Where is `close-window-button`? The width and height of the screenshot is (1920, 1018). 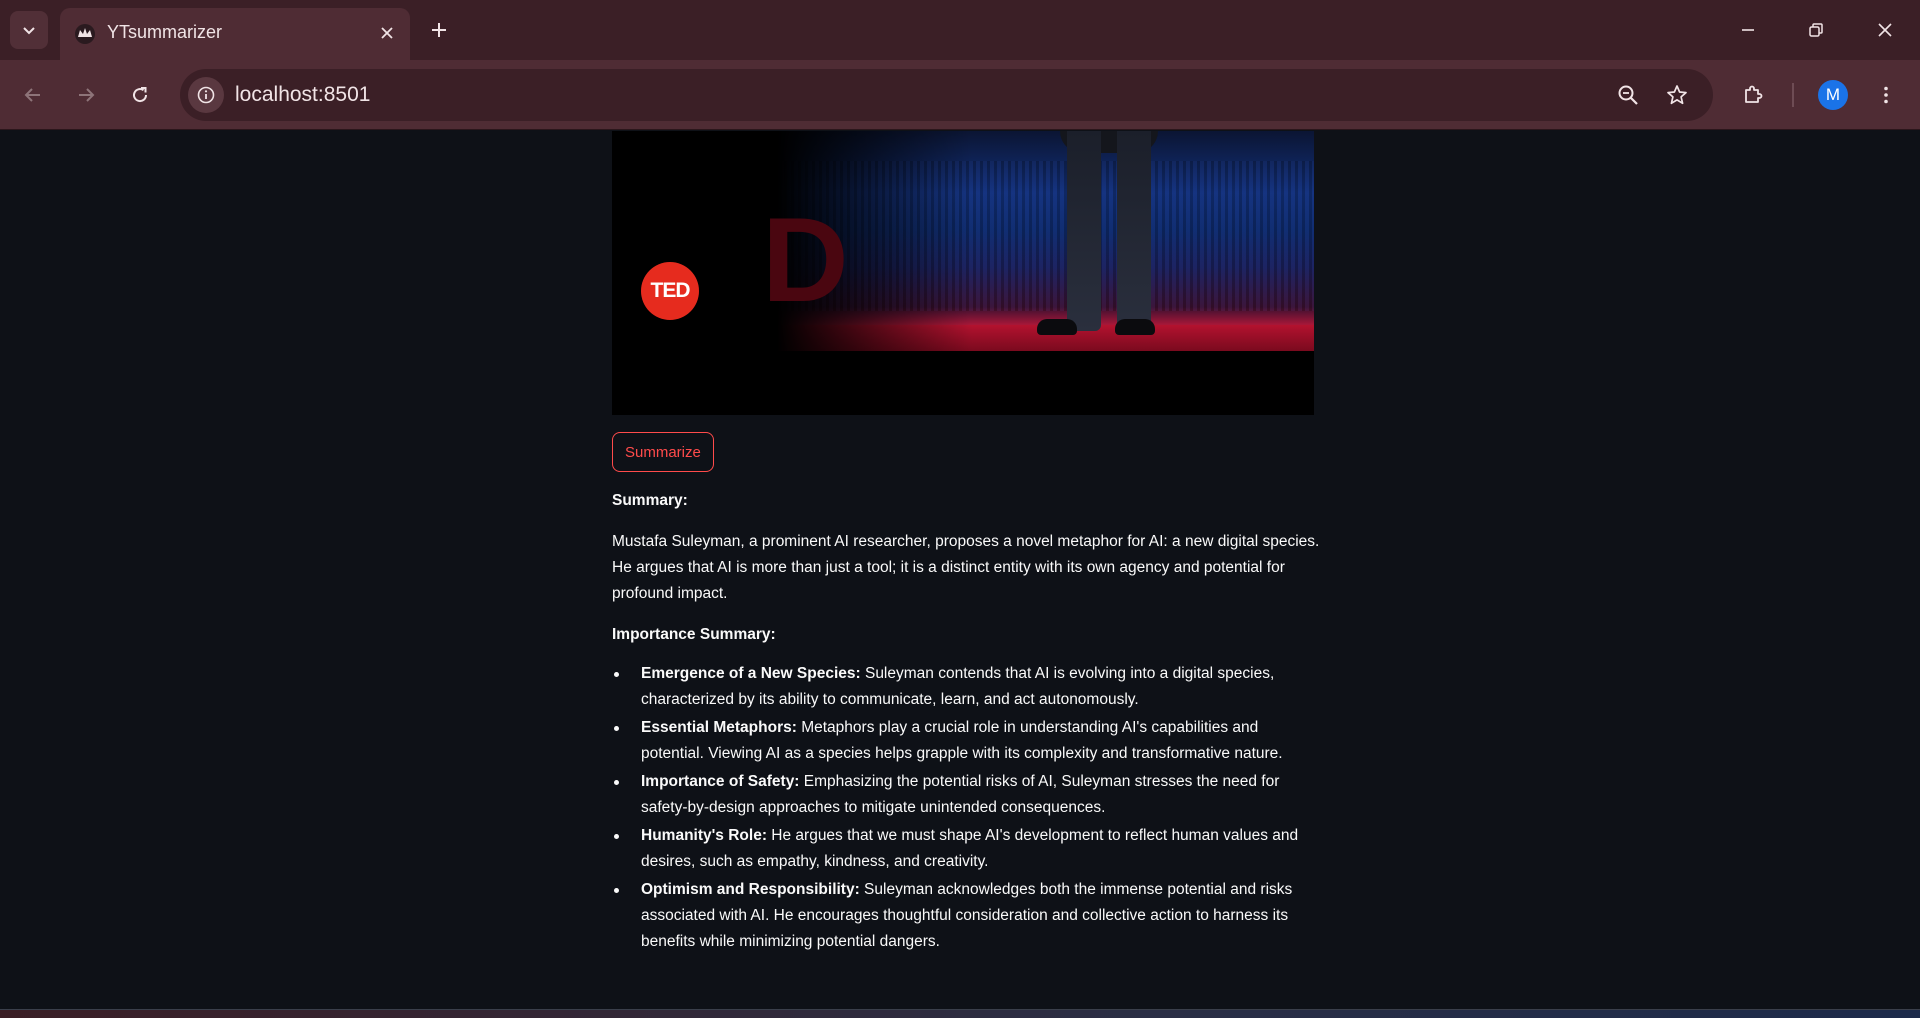 close-window-button is located at coordinates (1885, 30).